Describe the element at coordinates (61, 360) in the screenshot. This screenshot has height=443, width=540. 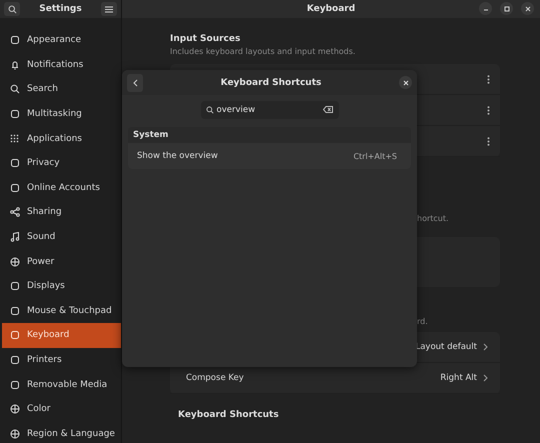
I see `sidebar-item: Printers` at that location.